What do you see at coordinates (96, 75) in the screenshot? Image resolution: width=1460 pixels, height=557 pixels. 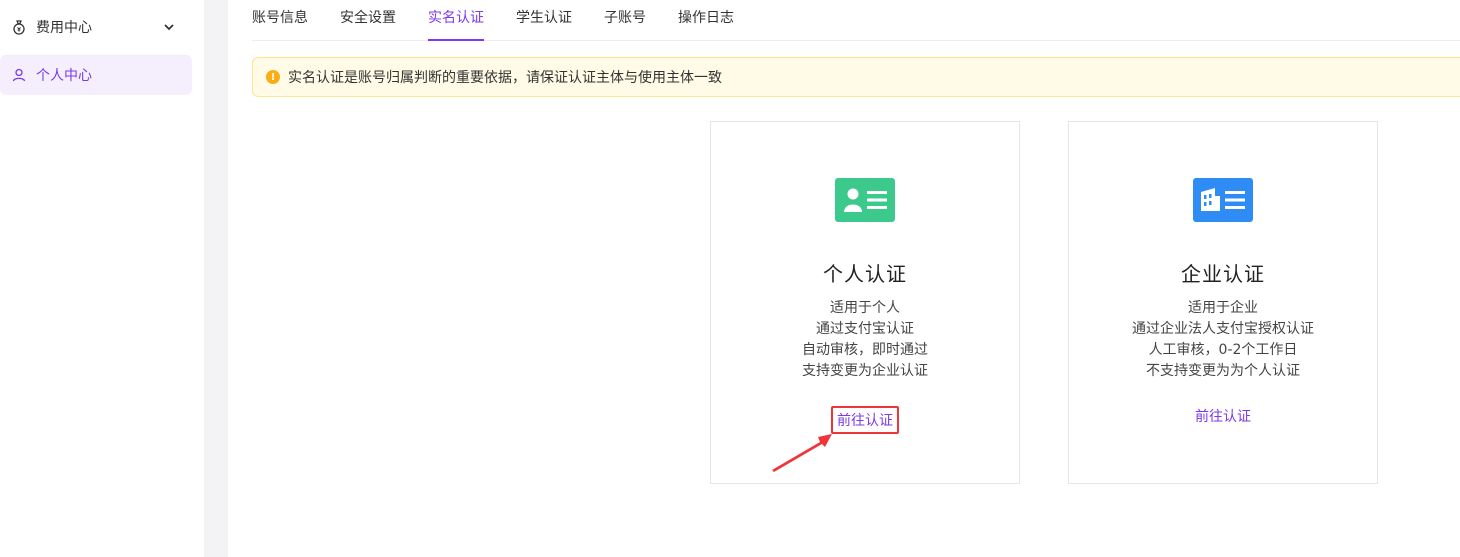 I see `sidebar-item-personal-center: 个人中心` at bounding box center [96, 75].